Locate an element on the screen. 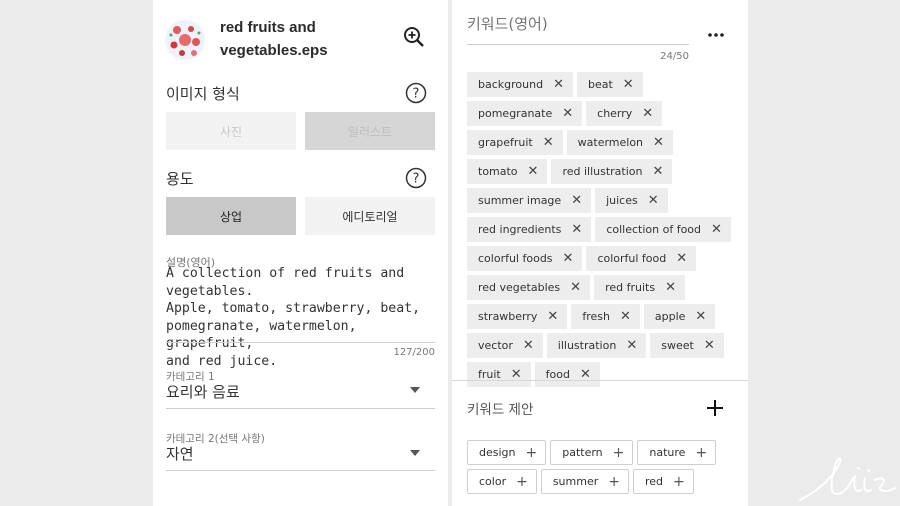 This screenshot has width=900, height=506. keyword-tag: red ingredients ✕ is located at coordinates (529, 229).